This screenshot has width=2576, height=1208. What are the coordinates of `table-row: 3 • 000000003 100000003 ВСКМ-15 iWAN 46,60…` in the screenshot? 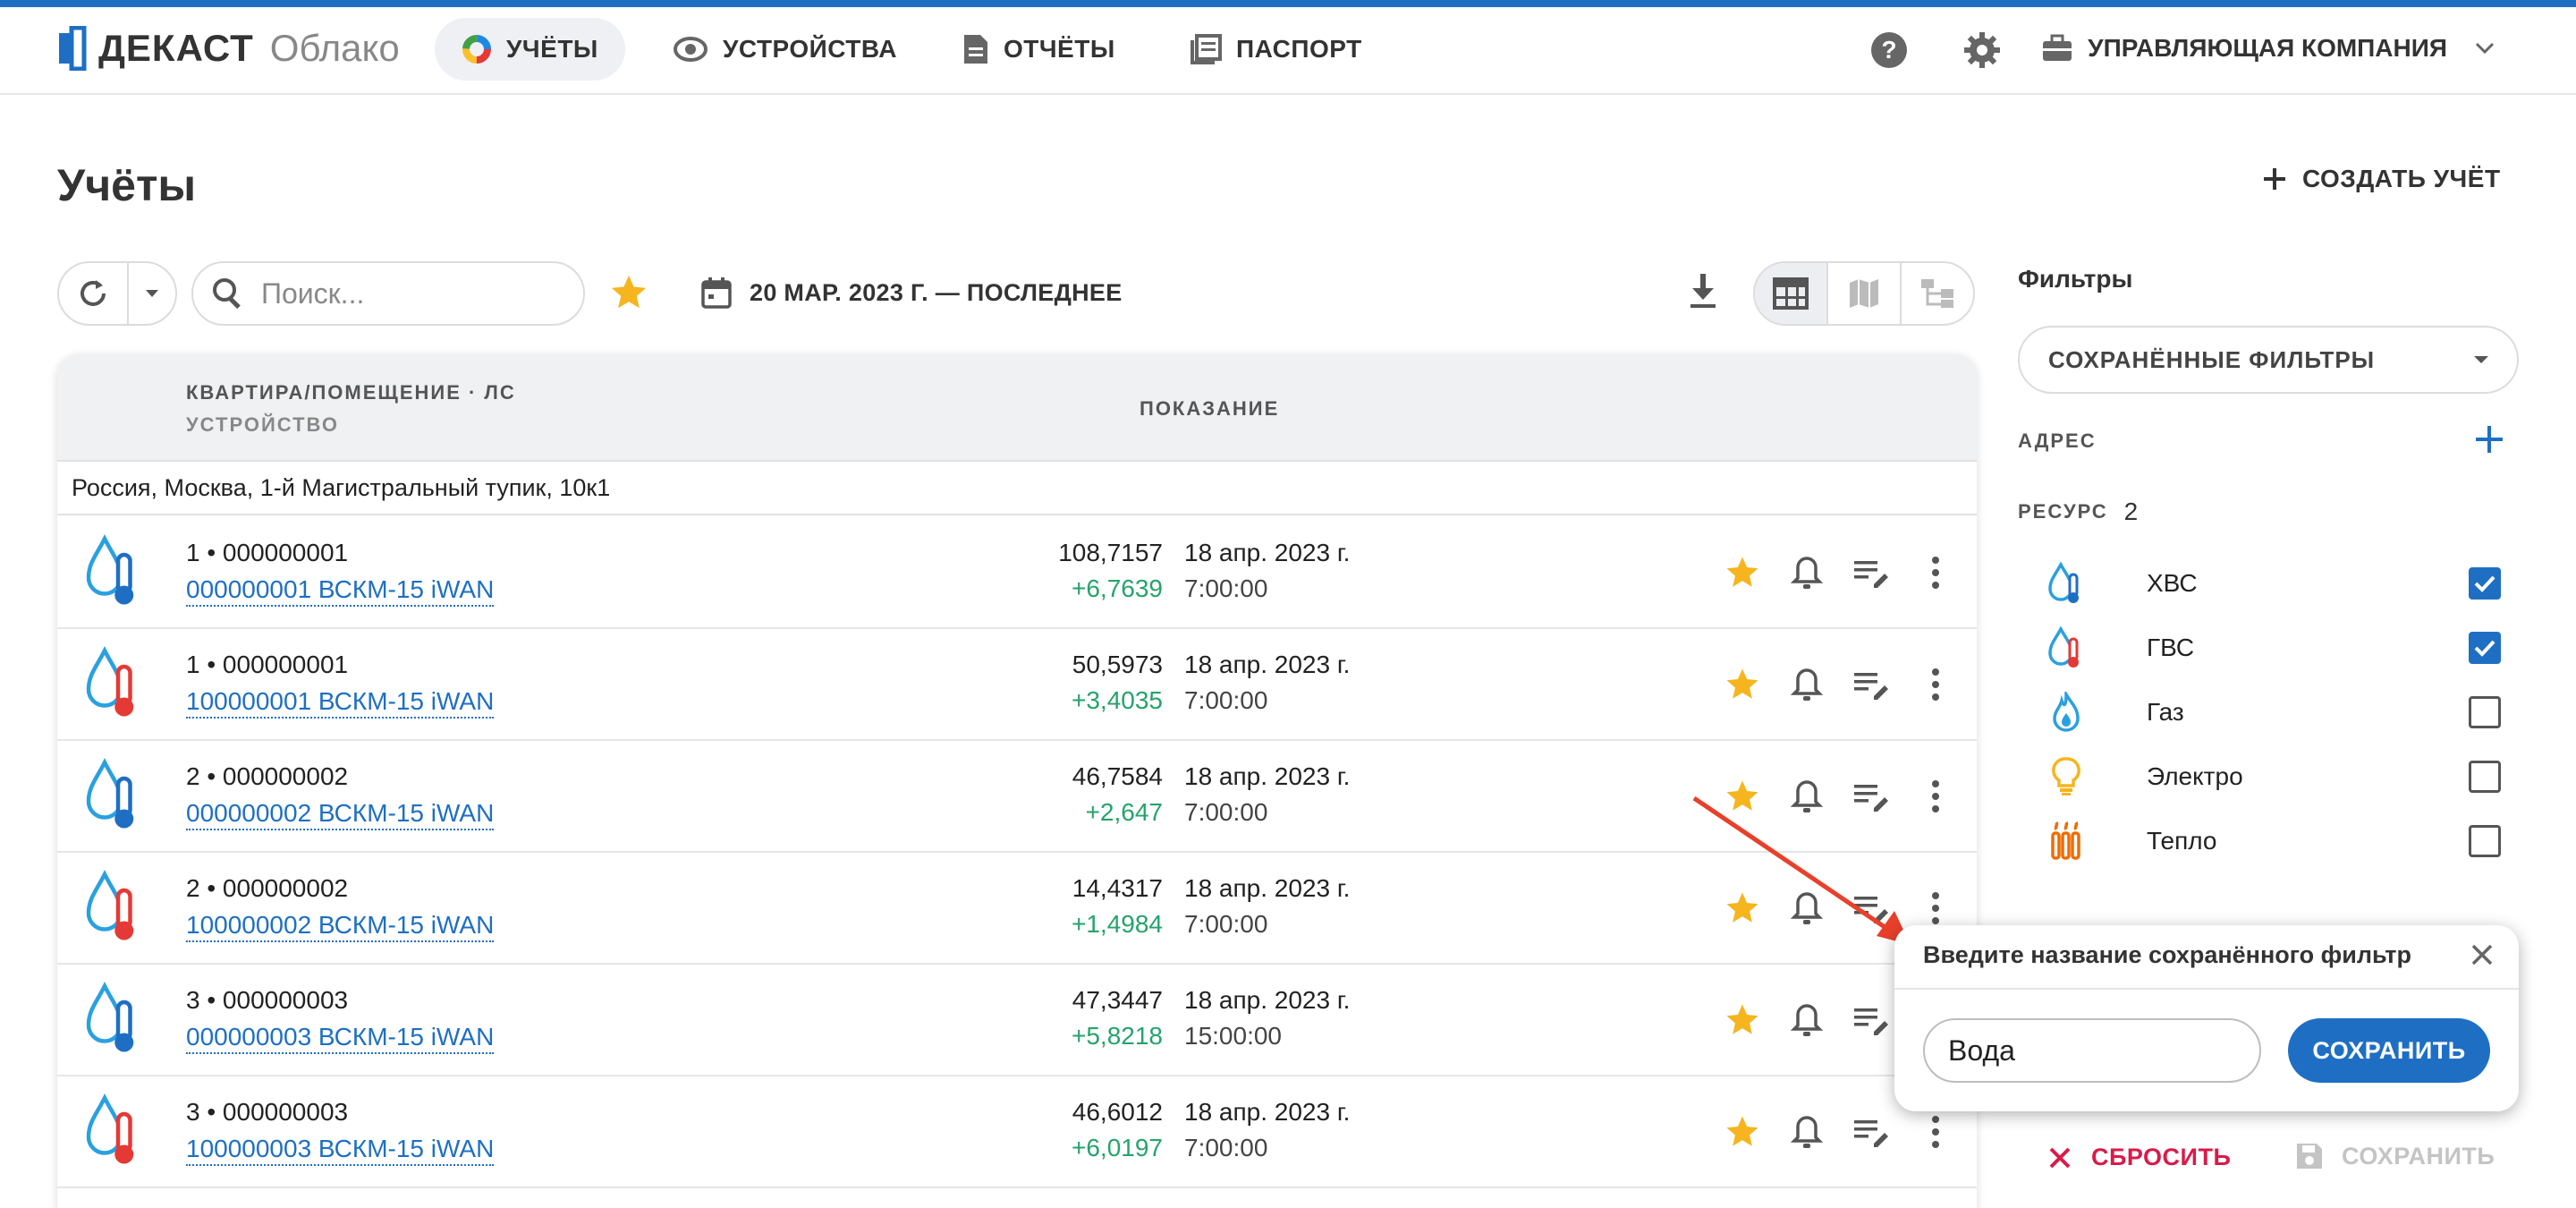 It's located at (1017, 1132).